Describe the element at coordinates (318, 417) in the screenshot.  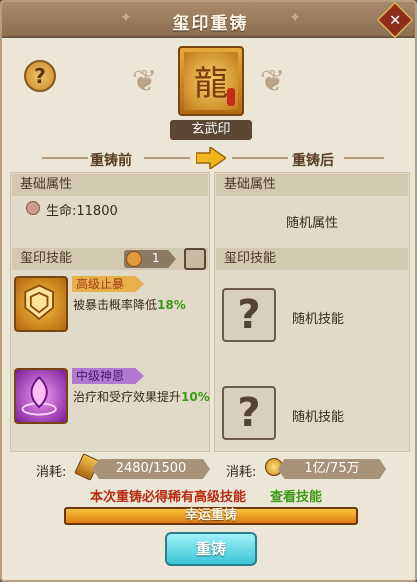
I see `random-skill-2: 随机技能` at that location.